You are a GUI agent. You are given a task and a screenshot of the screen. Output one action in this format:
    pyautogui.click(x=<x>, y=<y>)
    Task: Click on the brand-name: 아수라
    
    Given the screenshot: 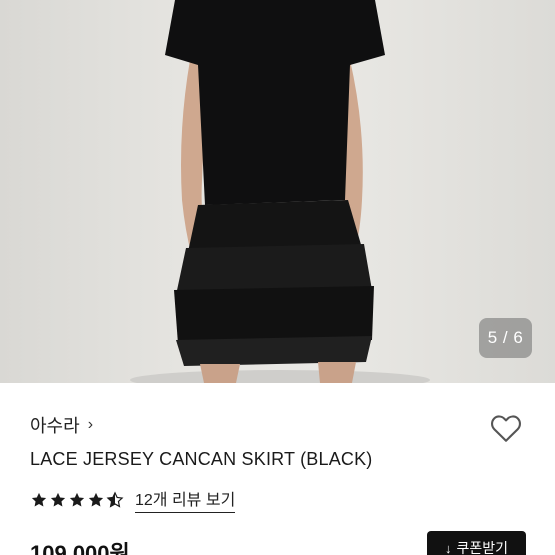 What is the action you would take?
    pyautogui.click(x=55, y=426)
    